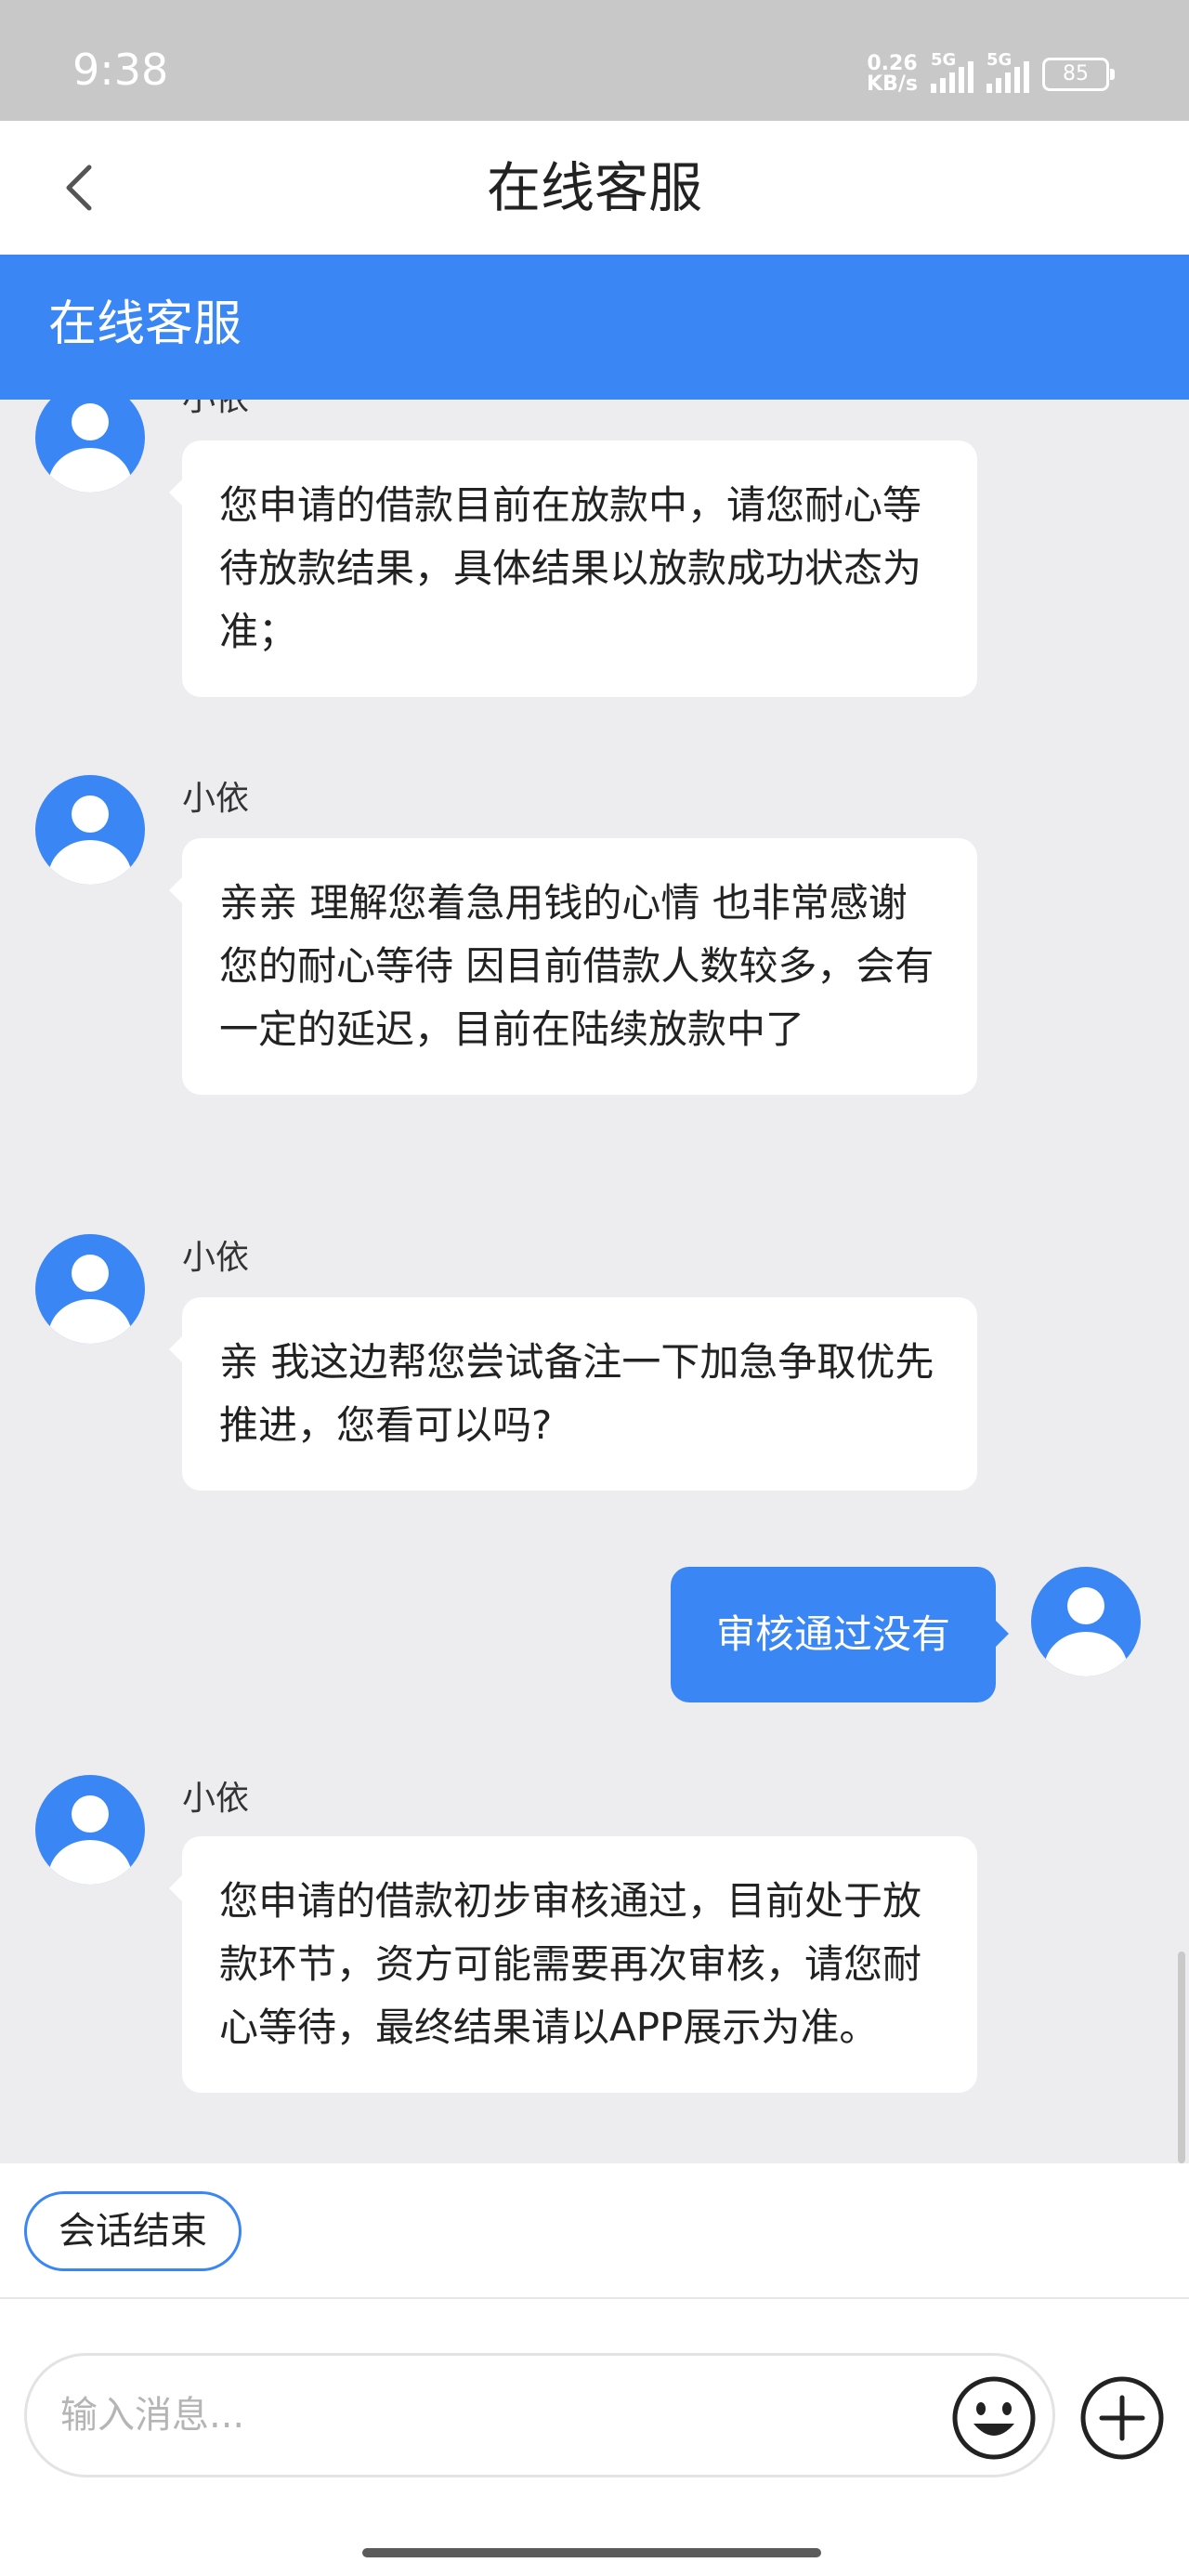  Describe the element at coordinates (145, 324) in the screenshot. I see `banner-title: 在线客服` at that location.